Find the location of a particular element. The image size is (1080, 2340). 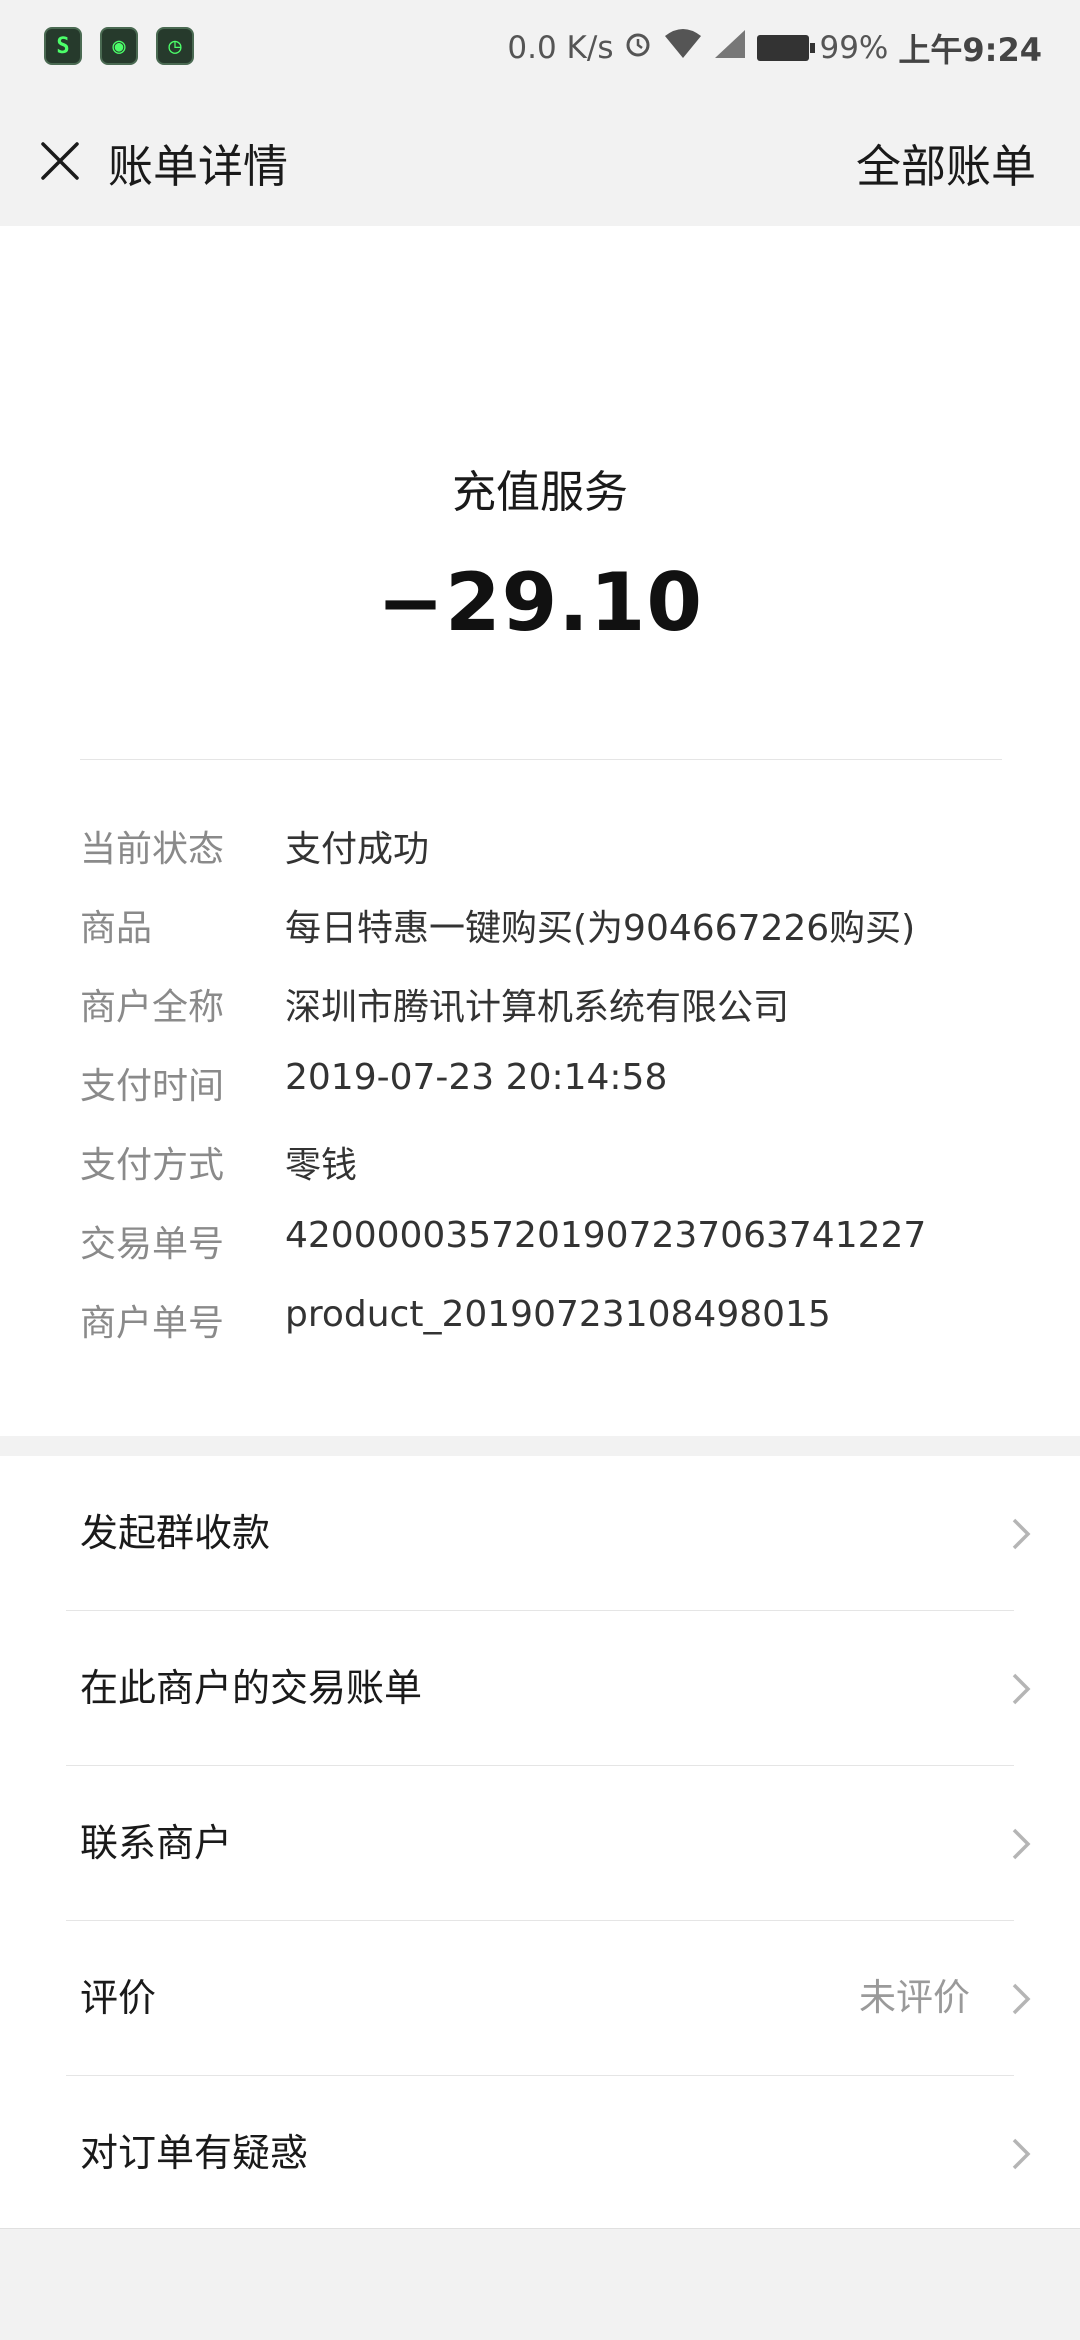

merchant-title: 充值服务 is located at coordinates (540, 492).